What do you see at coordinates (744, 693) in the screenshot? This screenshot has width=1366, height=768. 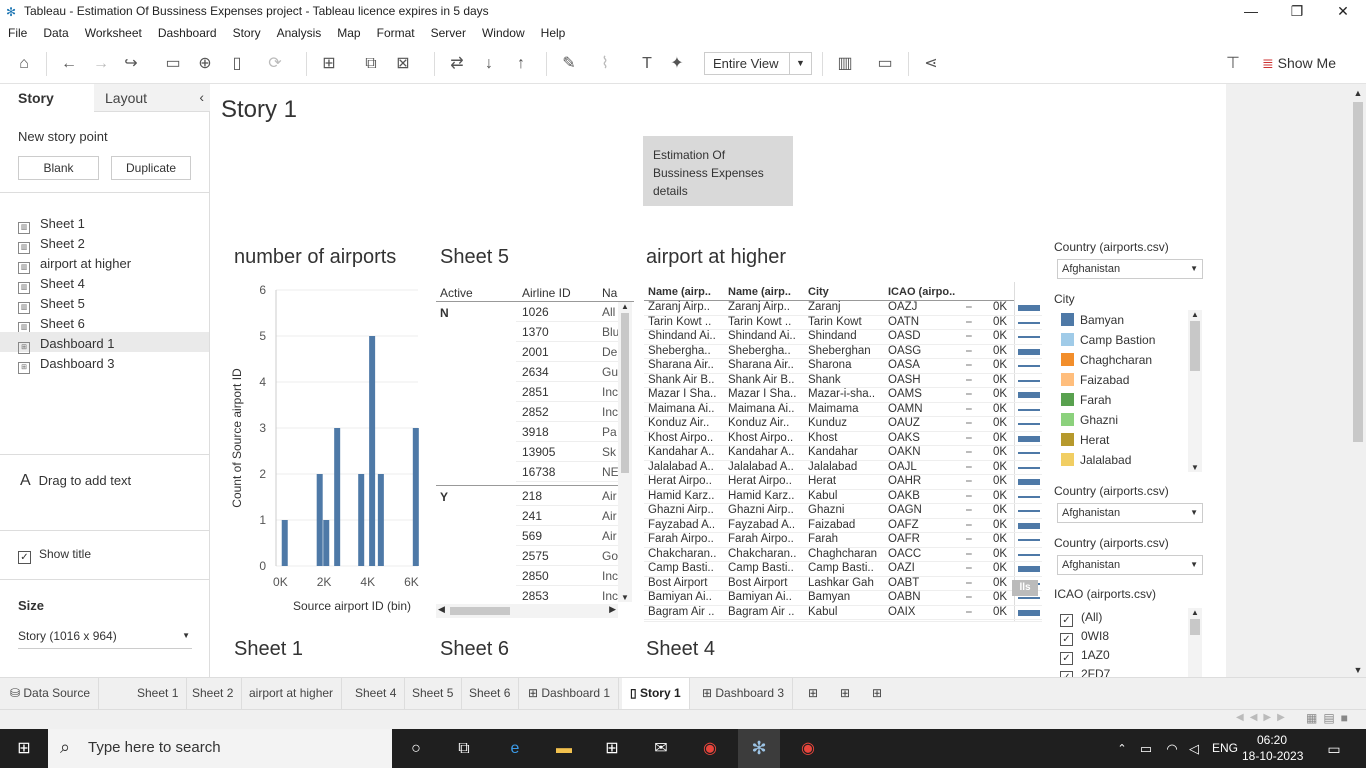 I see `tab-dashboard3: ⊞ Dashboard 3` at bounding box center [744, 693].